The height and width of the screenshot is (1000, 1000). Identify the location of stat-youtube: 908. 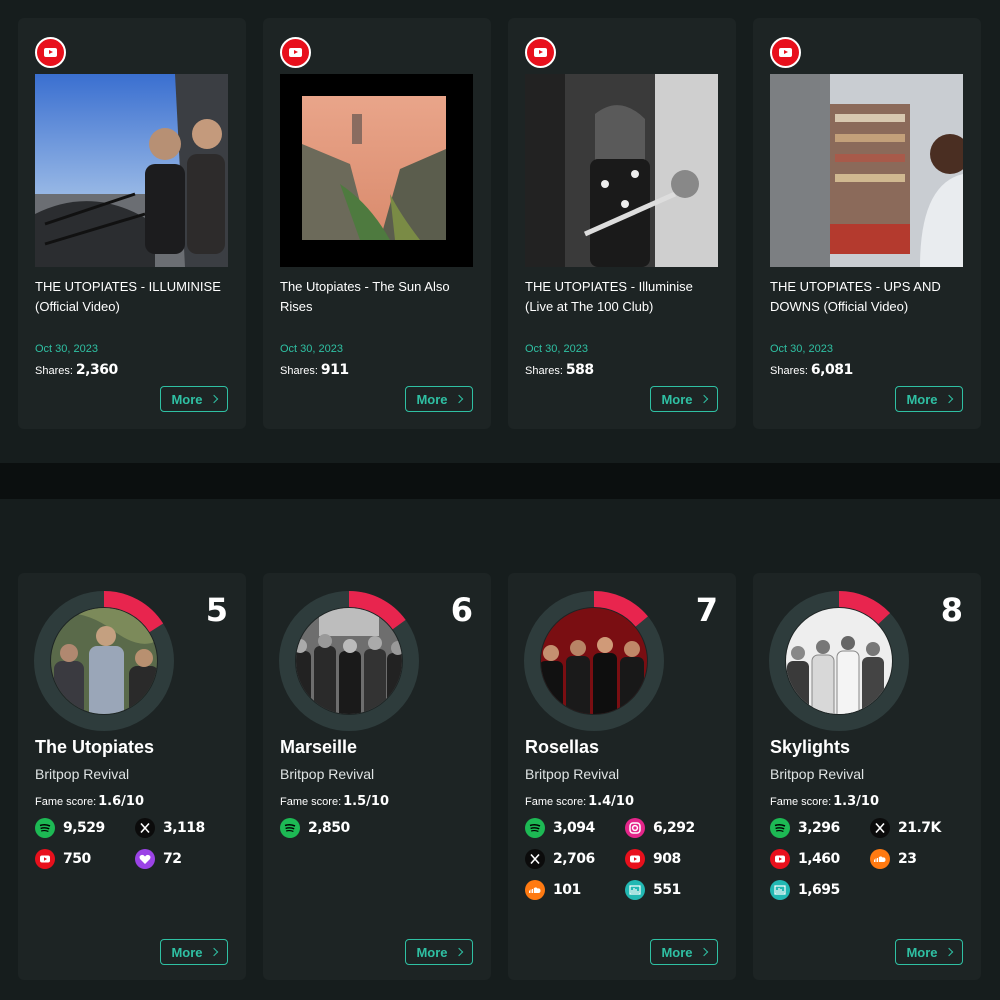
(675, 858).